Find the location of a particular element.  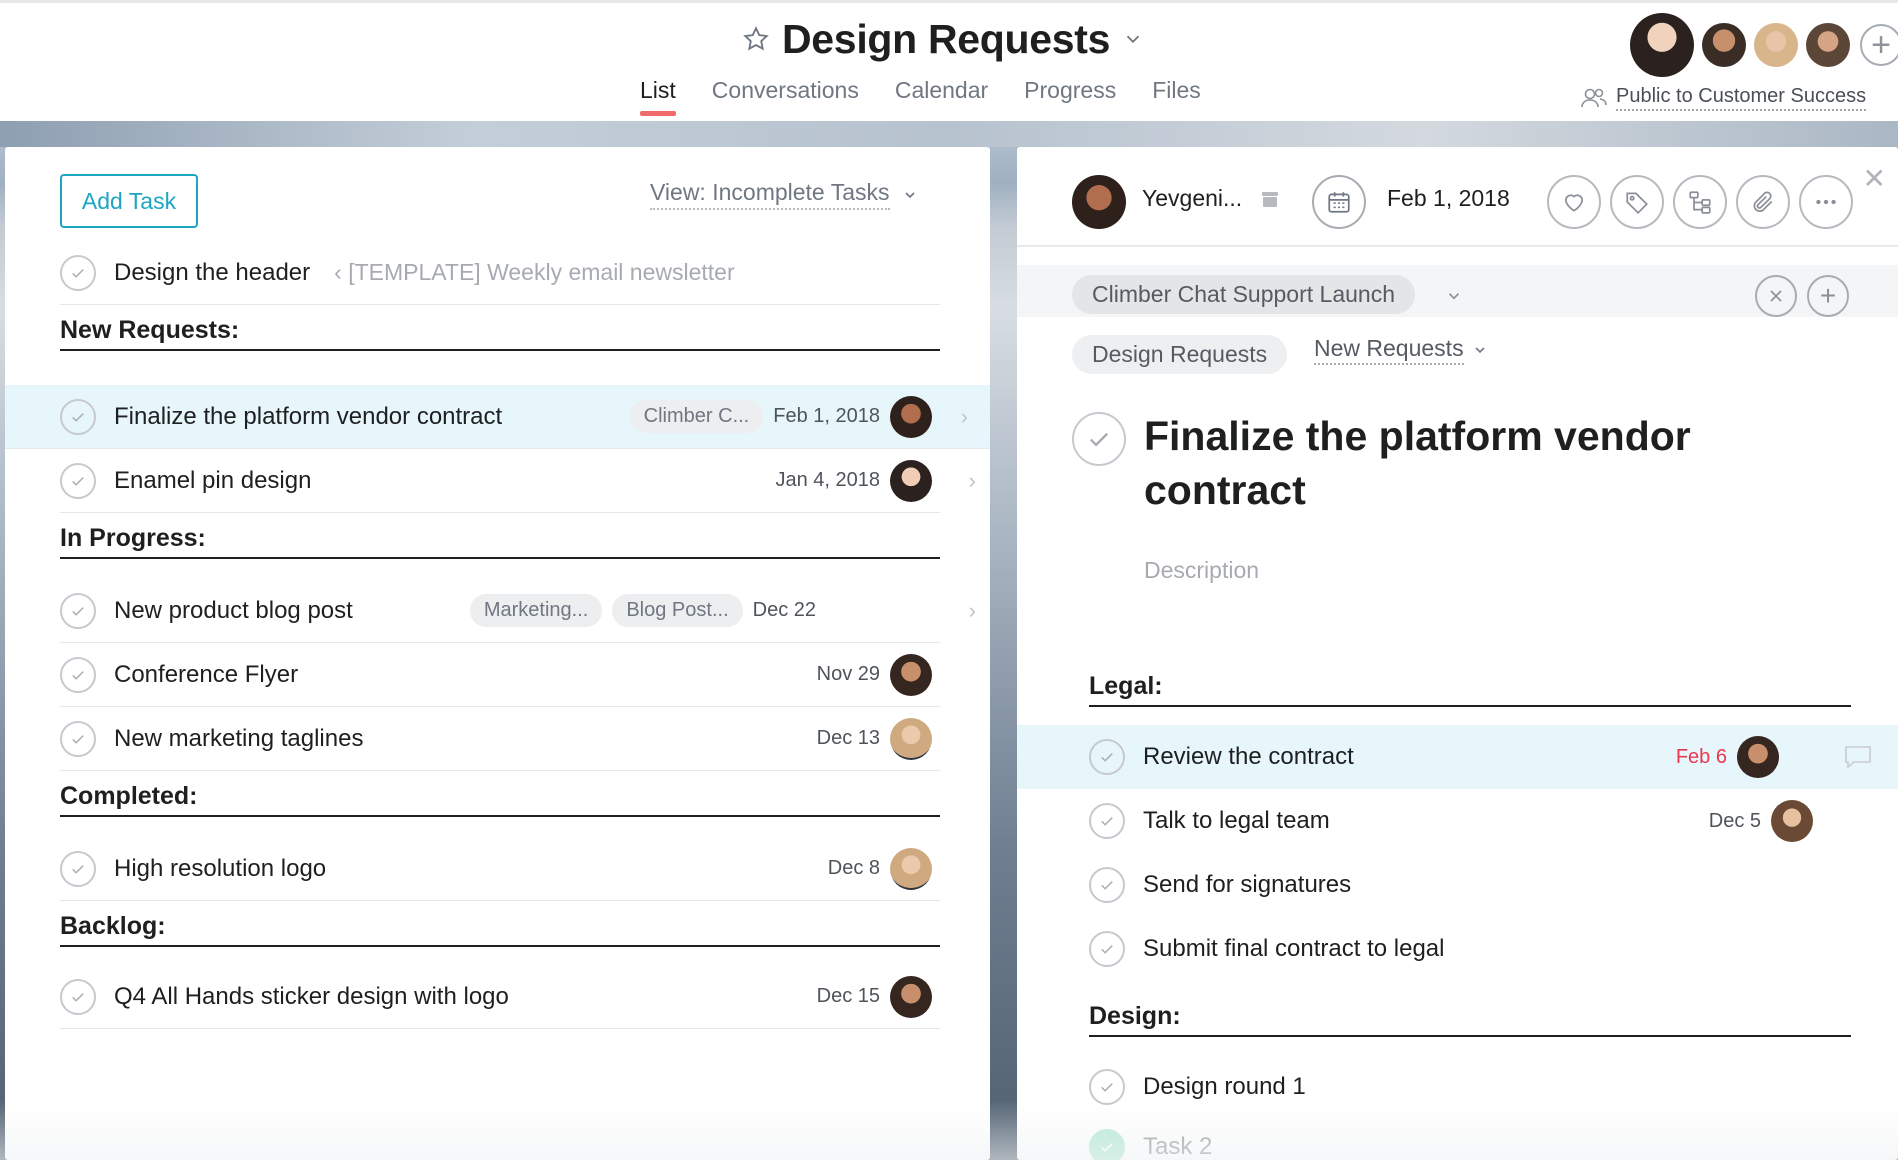

assignee-avatar is located at coordinates (1099, 202).